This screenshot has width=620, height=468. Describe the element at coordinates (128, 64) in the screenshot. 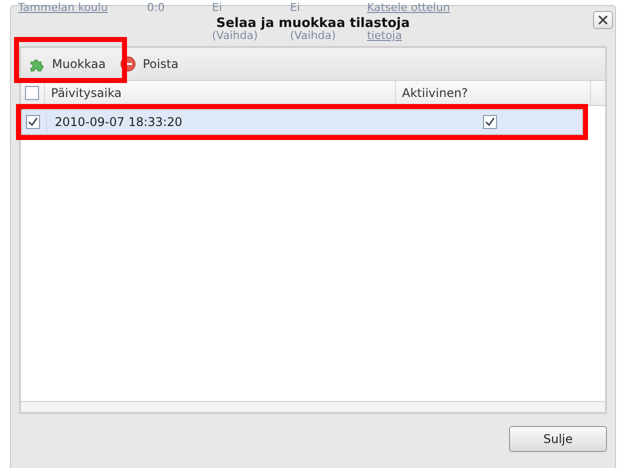

I see `minus-circle-icon` at that location.